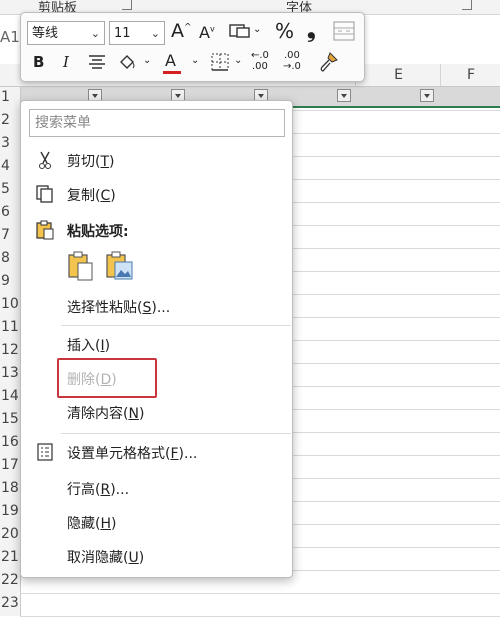  I want to click on number-format-button, so click(240, 33).